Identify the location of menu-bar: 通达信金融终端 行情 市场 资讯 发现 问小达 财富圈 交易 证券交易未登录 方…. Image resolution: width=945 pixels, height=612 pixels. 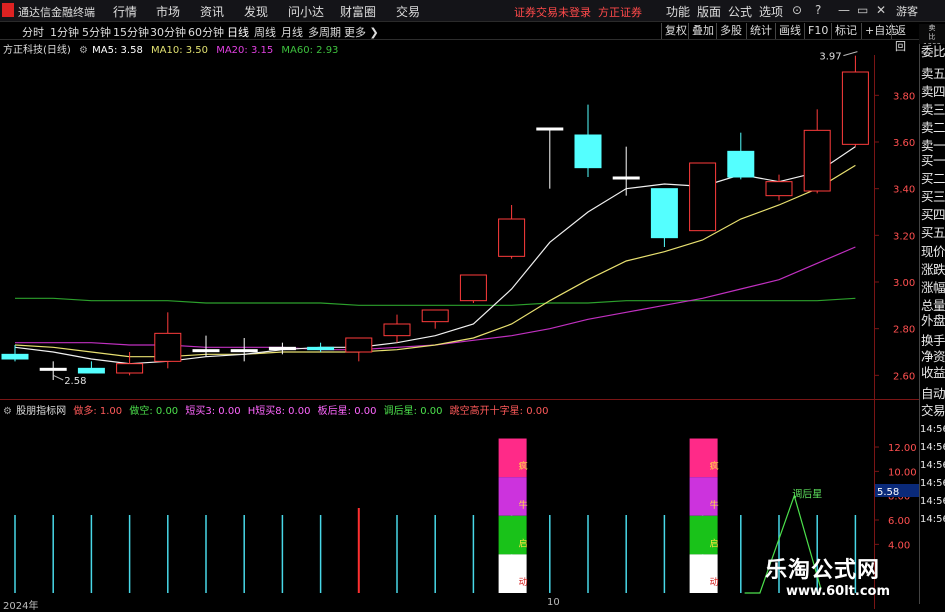
(472, 11).